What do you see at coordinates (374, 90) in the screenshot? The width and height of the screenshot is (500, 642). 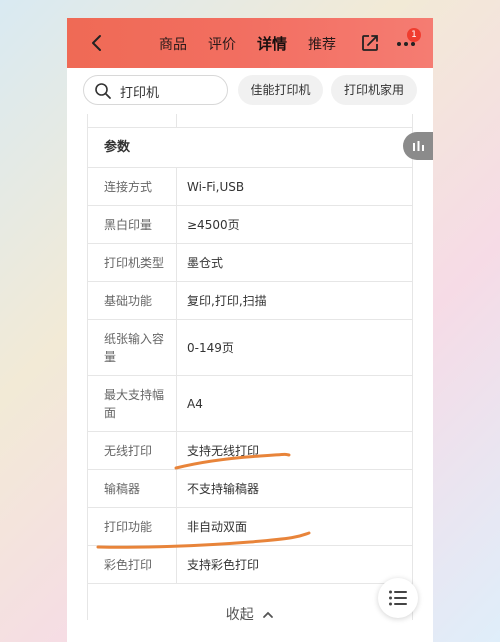 I see `suggestion-chip-home: 打印机家用` at bounding box center [374, 90].